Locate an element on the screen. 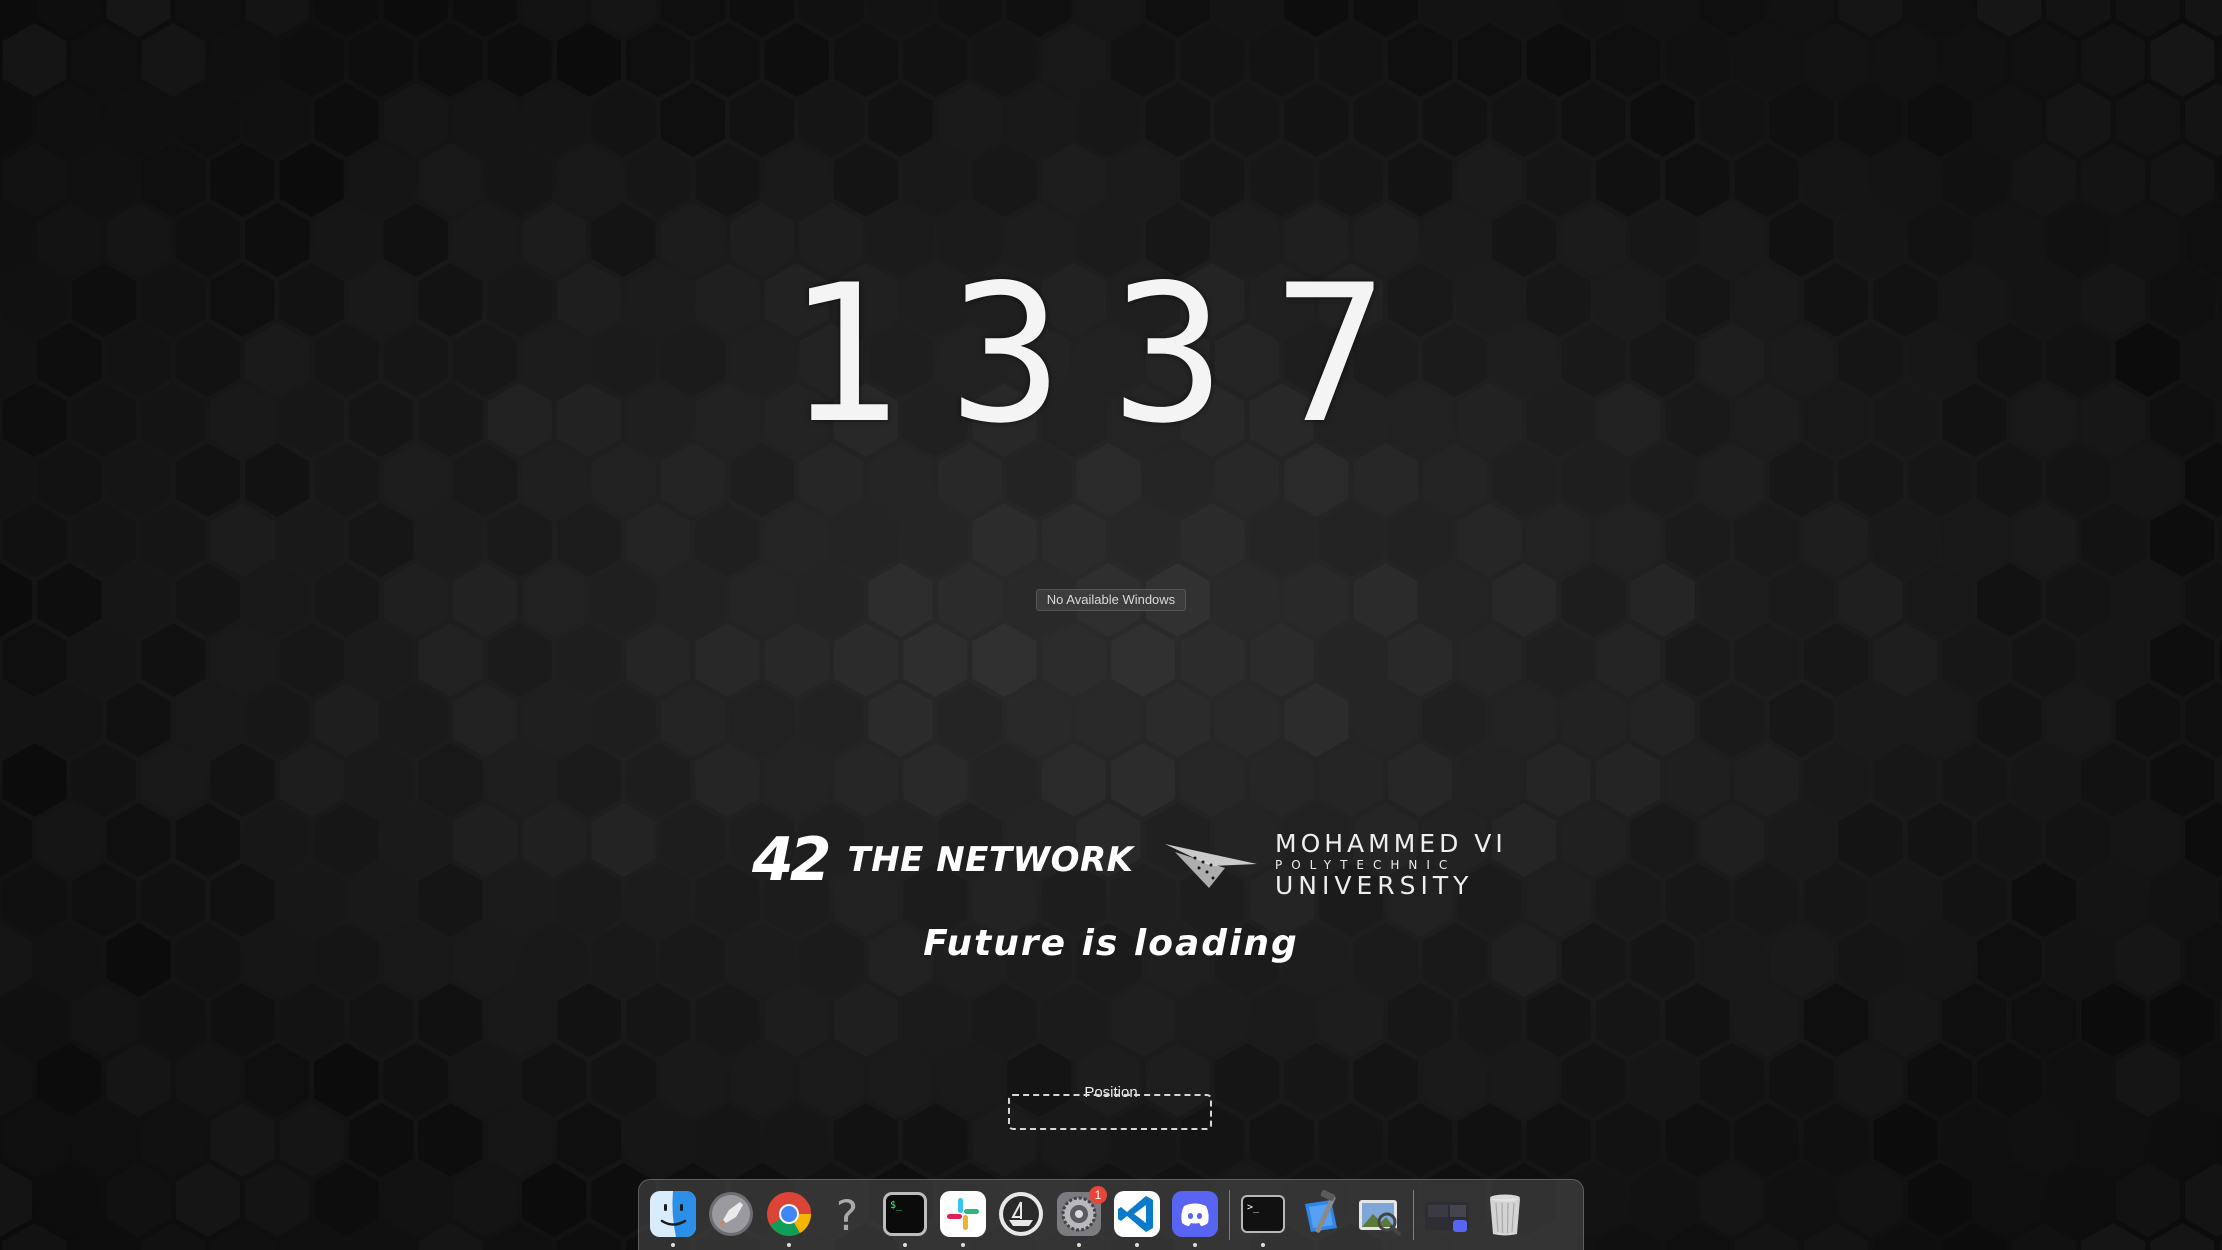  dock-item-slack is located at coordinates (963, 1218).